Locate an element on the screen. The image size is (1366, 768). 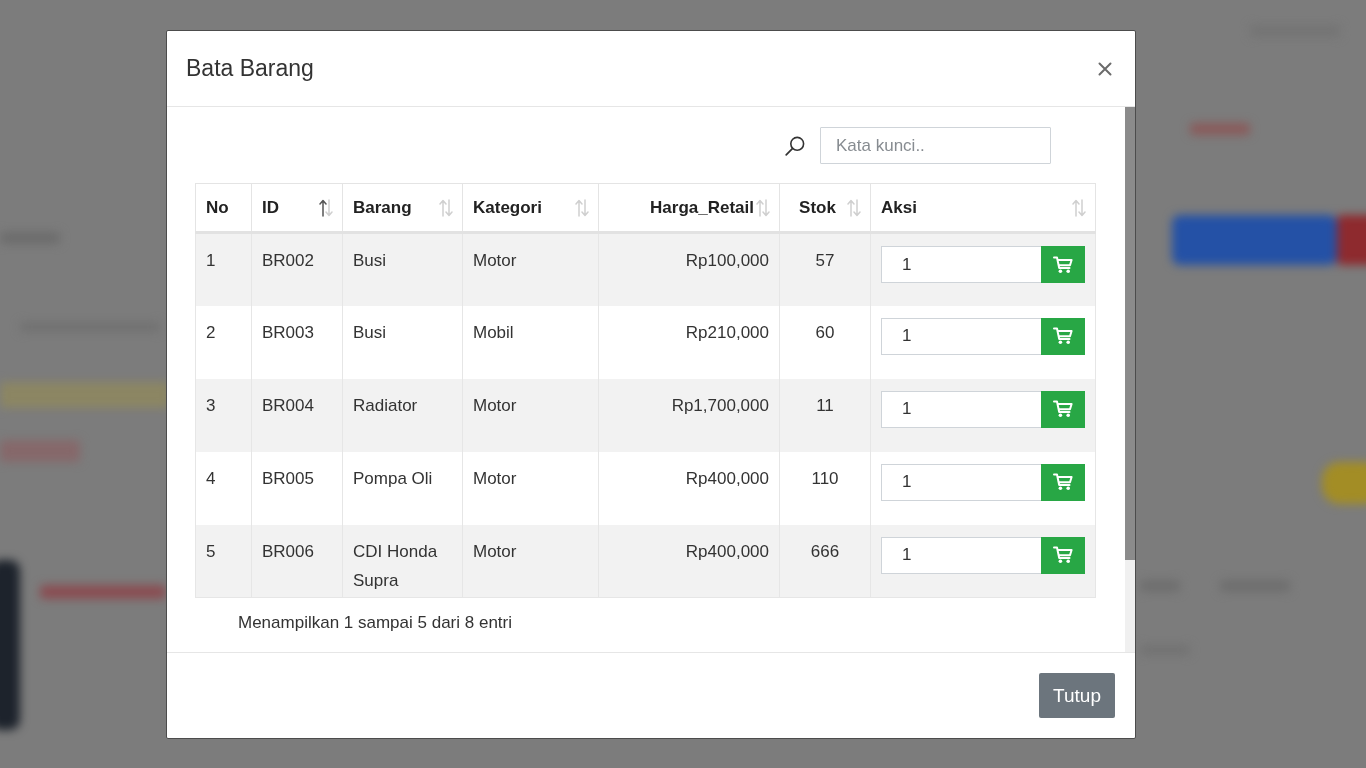
table-cell: Pompa Oli is located at coordinates (402, 488).